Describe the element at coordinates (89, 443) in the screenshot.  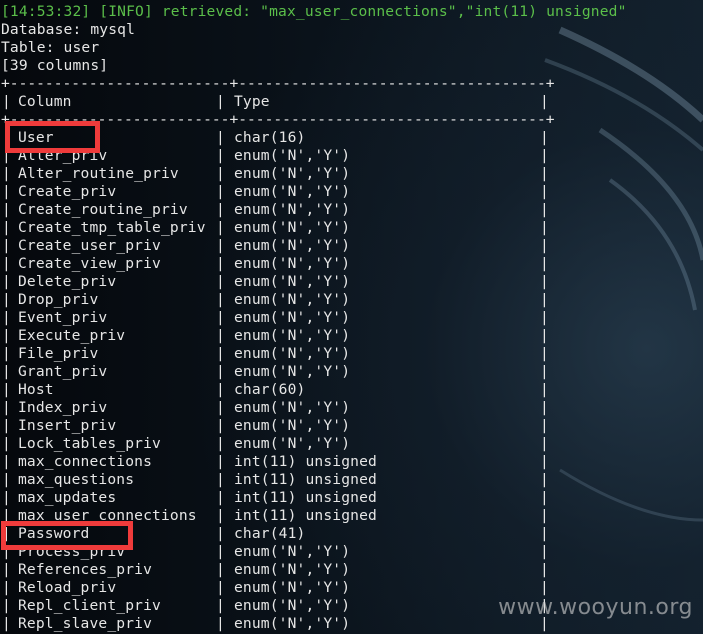
I see `cell-column-name: Lock_tables_priv` at that location.